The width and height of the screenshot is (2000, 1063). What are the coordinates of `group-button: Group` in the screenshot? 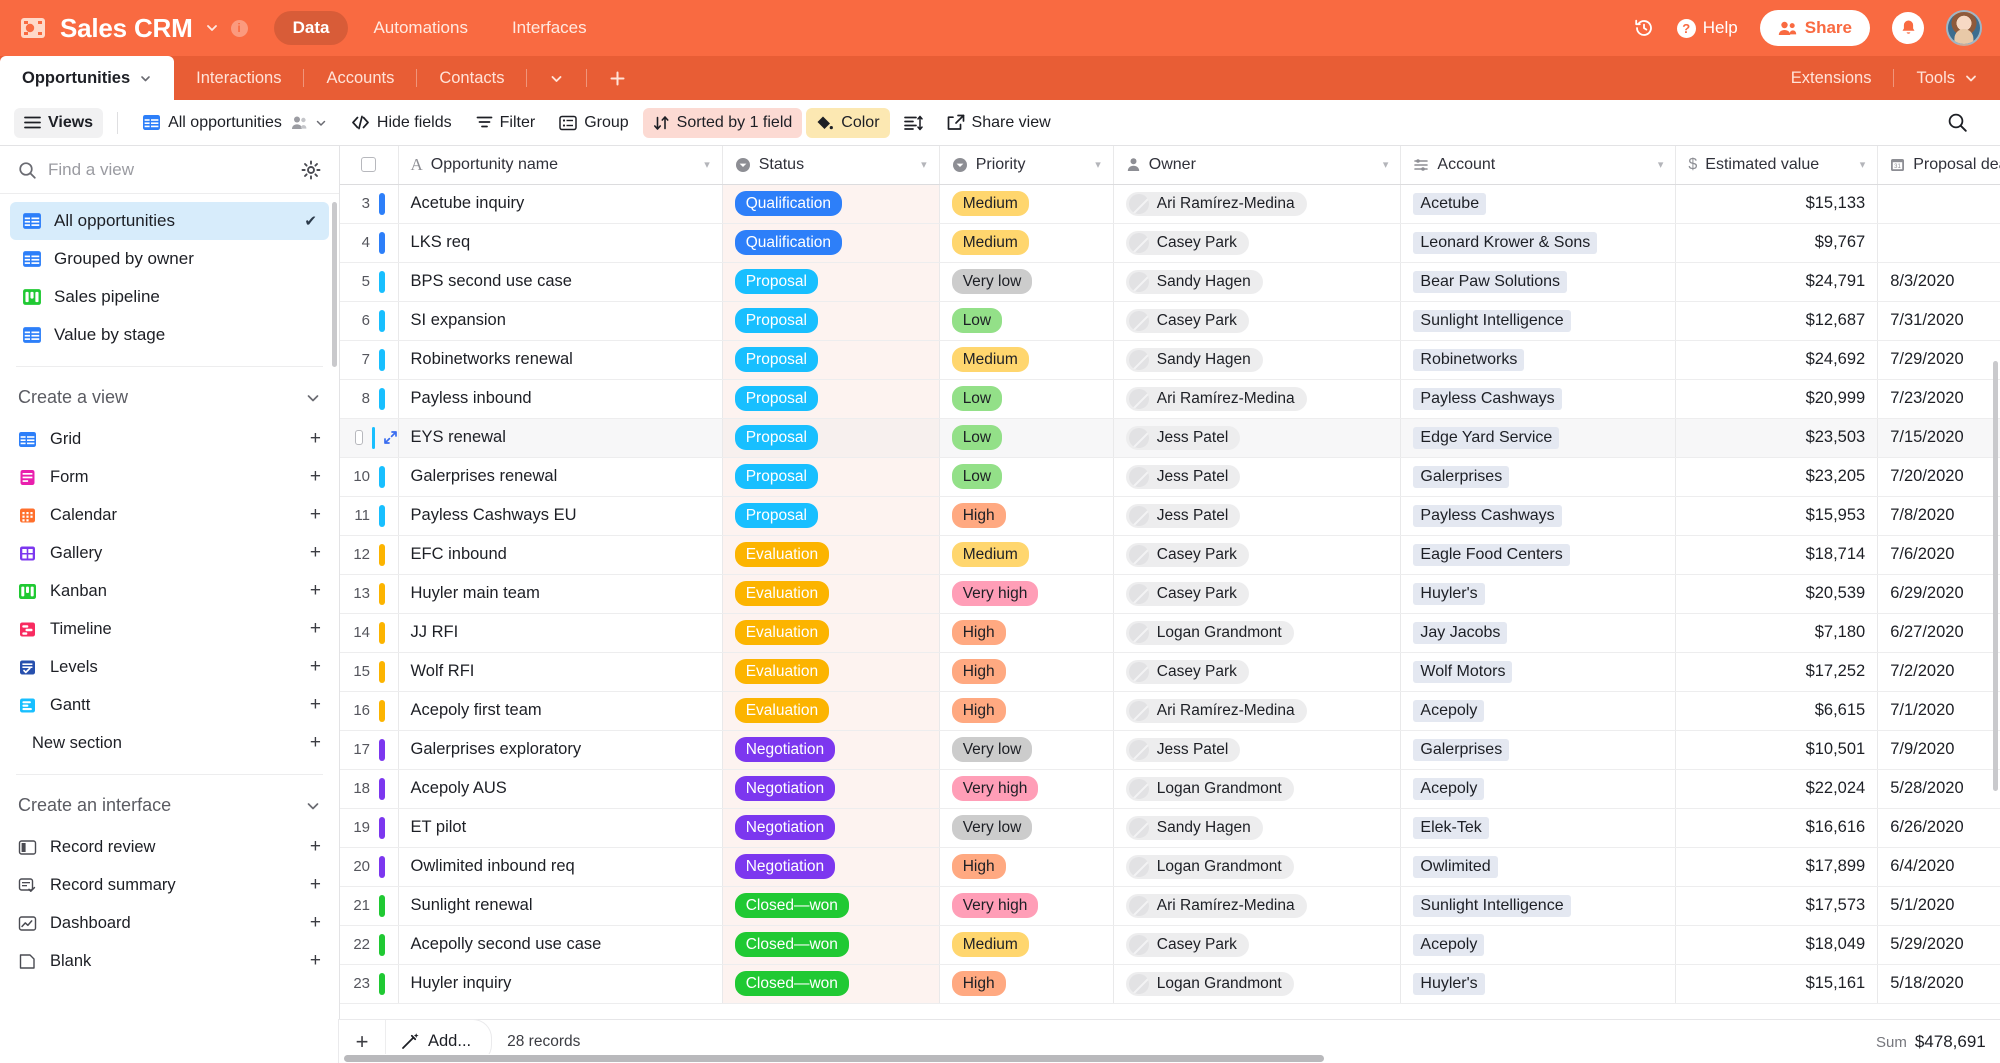 It's located at (593, 123).